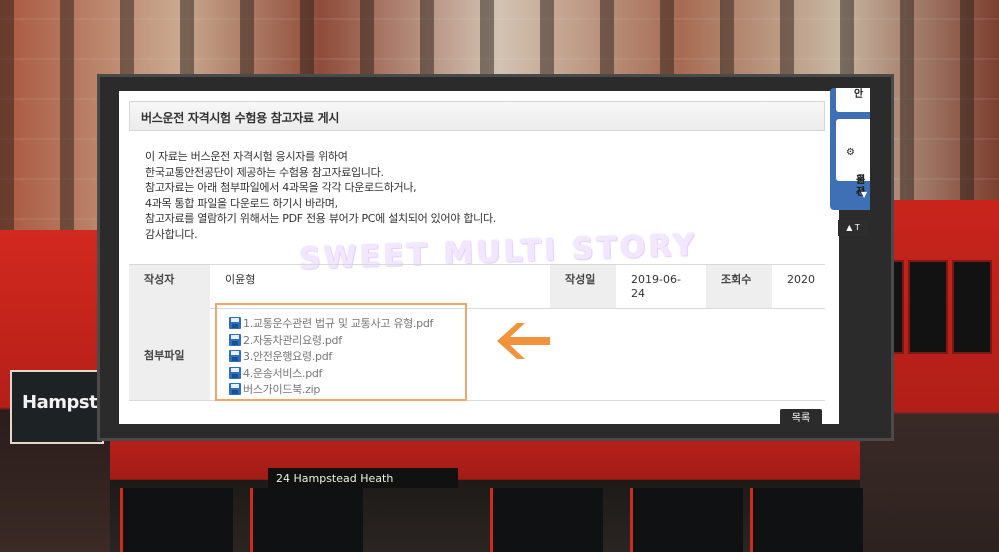  What do you see at coordinates (801, 416) in the screenshot?
I see `list-button: 목록` at bounding box center [801, 416].